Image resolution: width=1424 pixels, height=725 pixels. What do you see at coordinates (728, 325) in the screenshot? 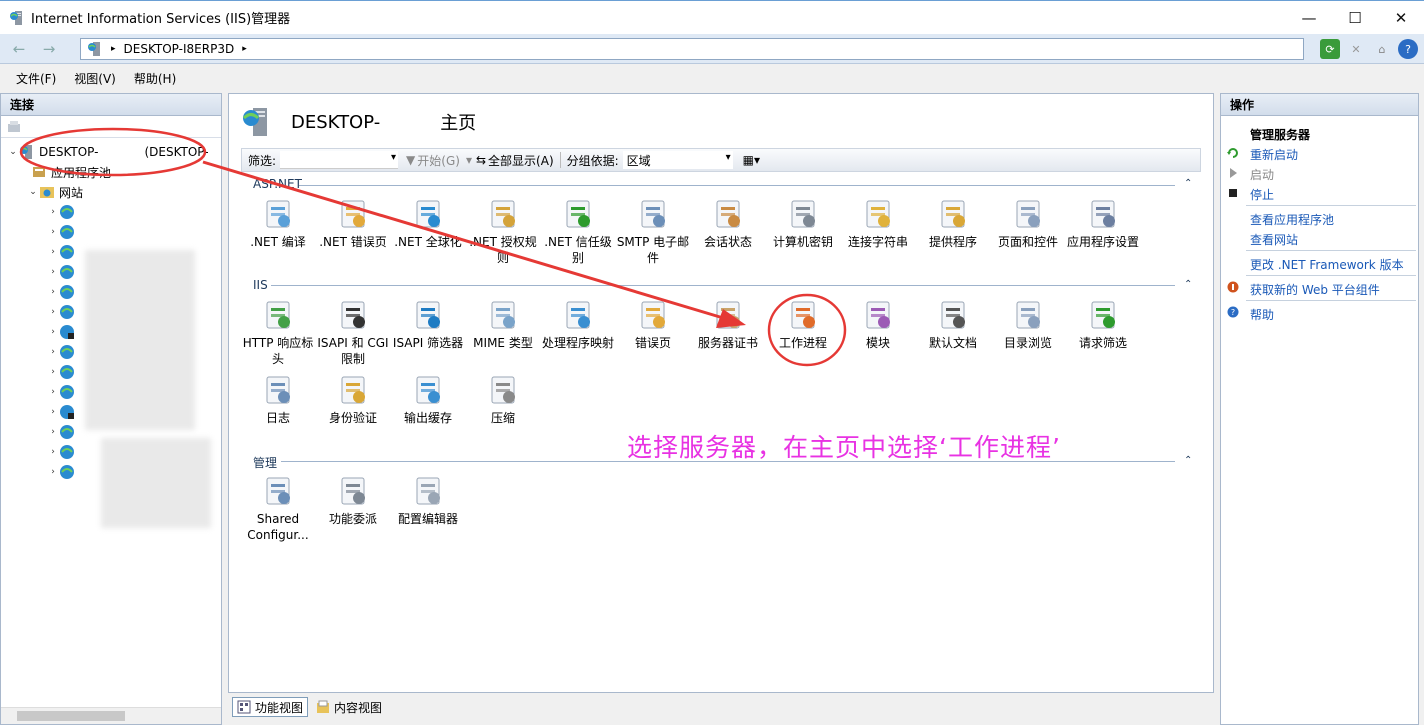
I see `feature-server-certificates: 服务器证书` at bounding box center [728, 325].